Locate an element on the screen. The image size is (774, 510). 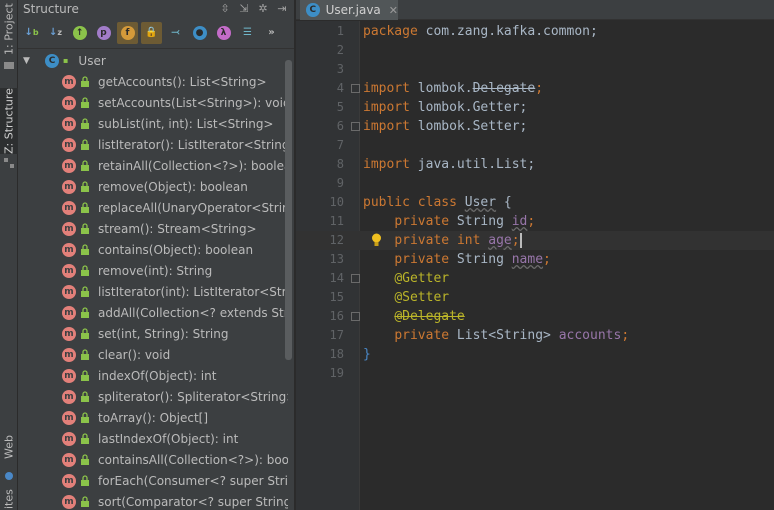
keyword: int is located at coordinates (468, 240).